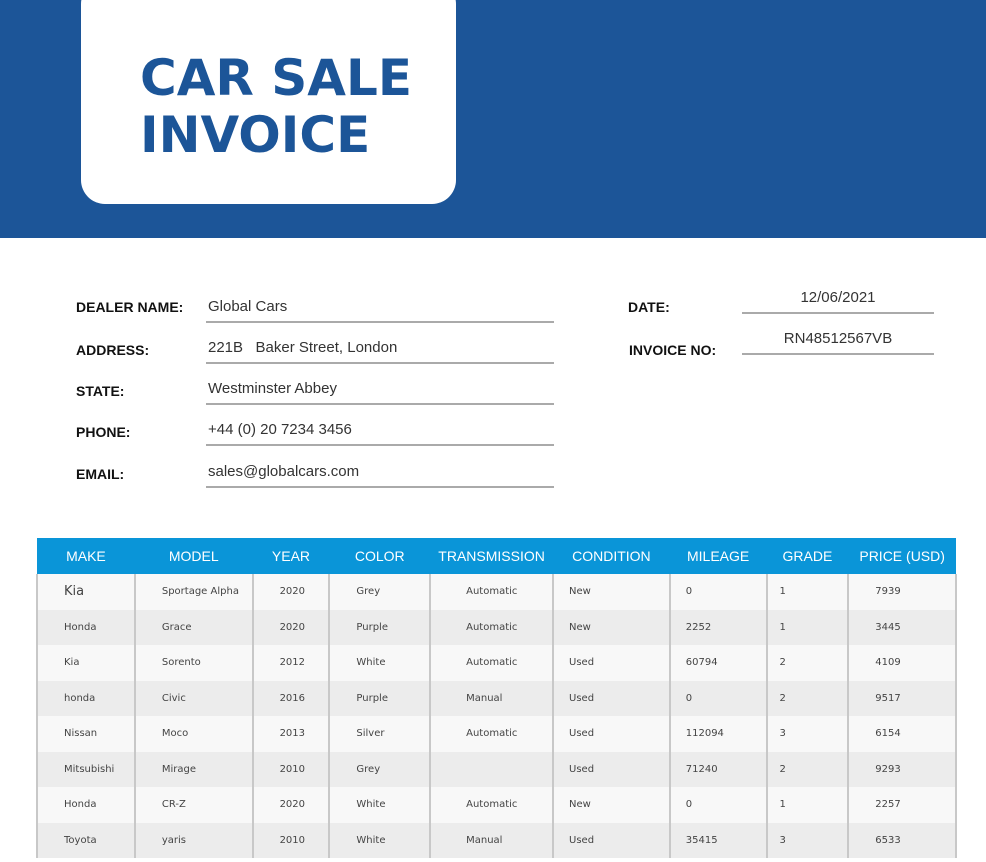 The height and width of the screenshot is (862, 986). What do you see at coordinates (380, 475) in the screenshot?
I see `email-field: sales@globalcars.com` at bounding box center [380, 475].